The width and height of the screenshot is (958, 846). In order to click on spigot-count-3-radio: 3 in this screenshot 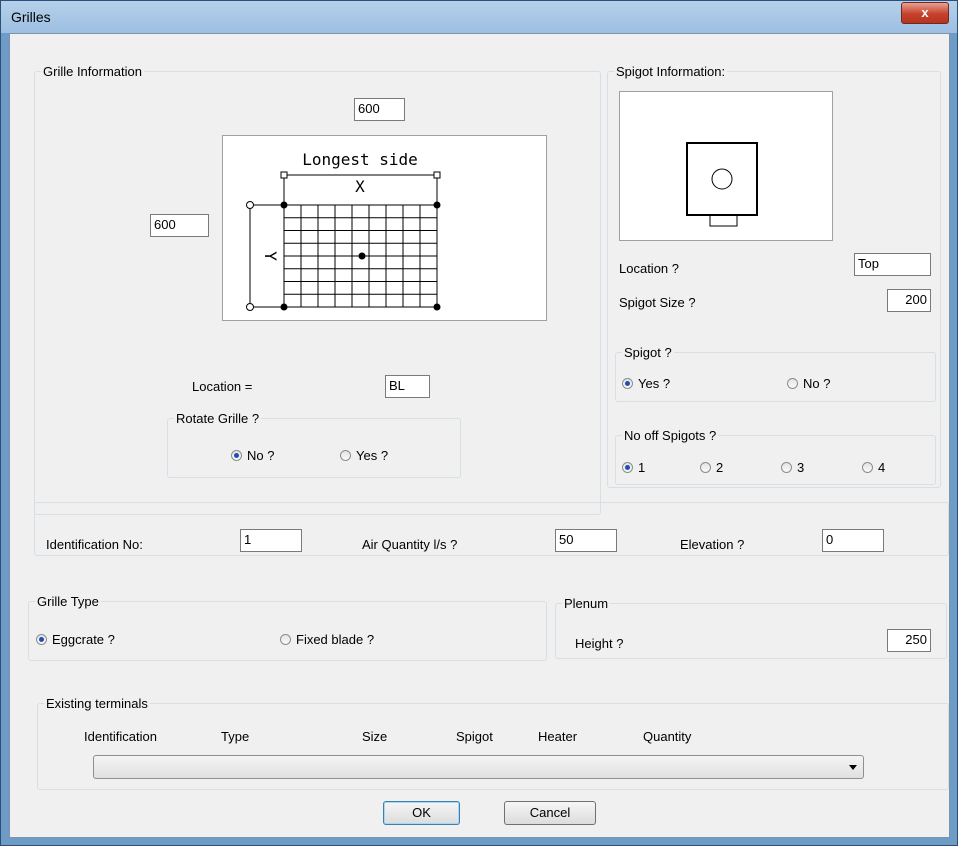, I will do `click(792, 467)`.